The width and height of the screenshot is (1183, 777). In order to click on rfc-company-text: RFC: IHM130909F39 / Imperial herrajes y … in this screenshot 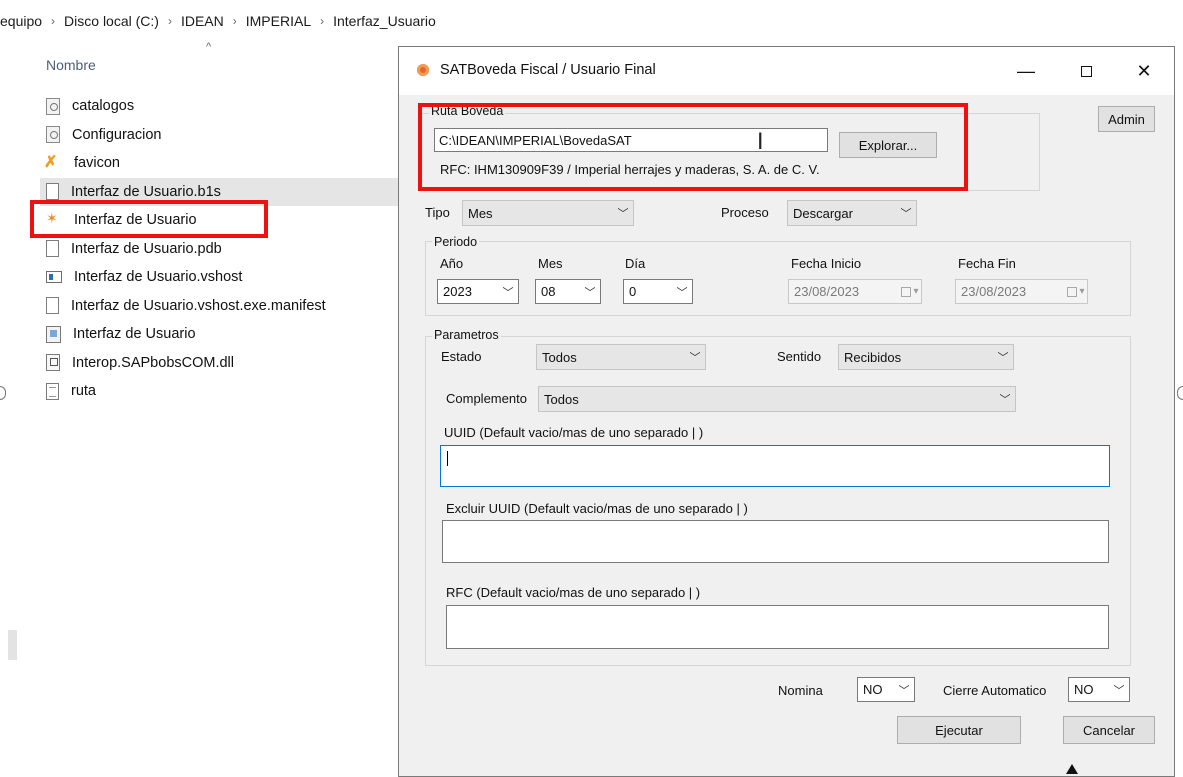, I will do `click(630, 169)`.